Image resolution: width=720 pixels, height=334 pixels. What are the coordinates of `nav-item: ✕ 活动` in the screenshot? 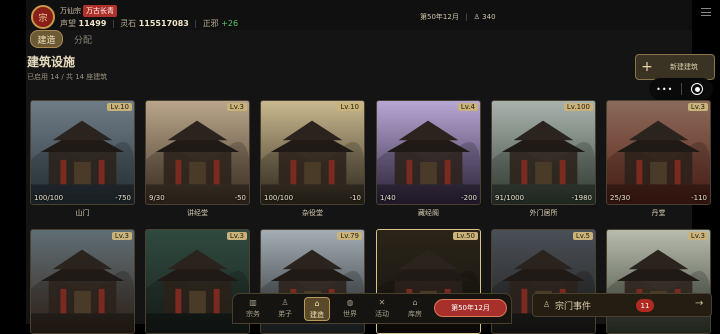 It's located at (382, 309).